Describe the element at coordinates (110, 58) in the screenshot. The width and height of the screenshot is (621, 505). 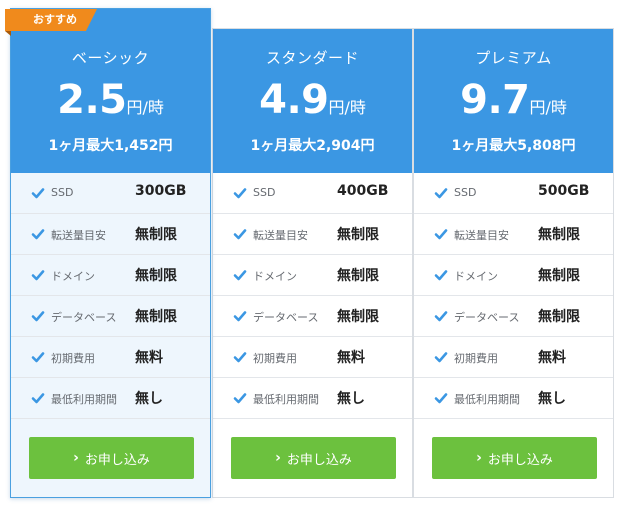
I see `plan-name: ベーシック` at that location.